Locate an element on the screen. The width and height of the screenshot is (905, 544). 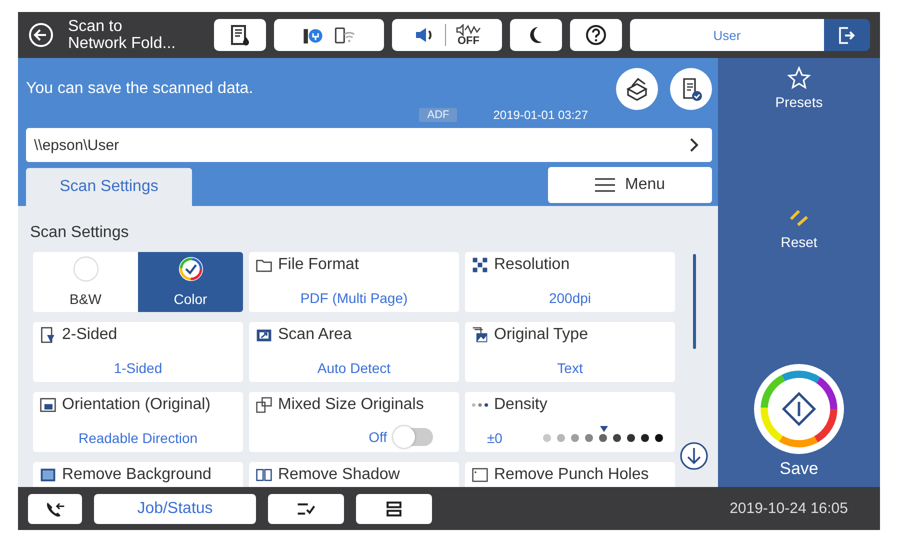
chevron-right-icon is located at coordinates (694, 145).